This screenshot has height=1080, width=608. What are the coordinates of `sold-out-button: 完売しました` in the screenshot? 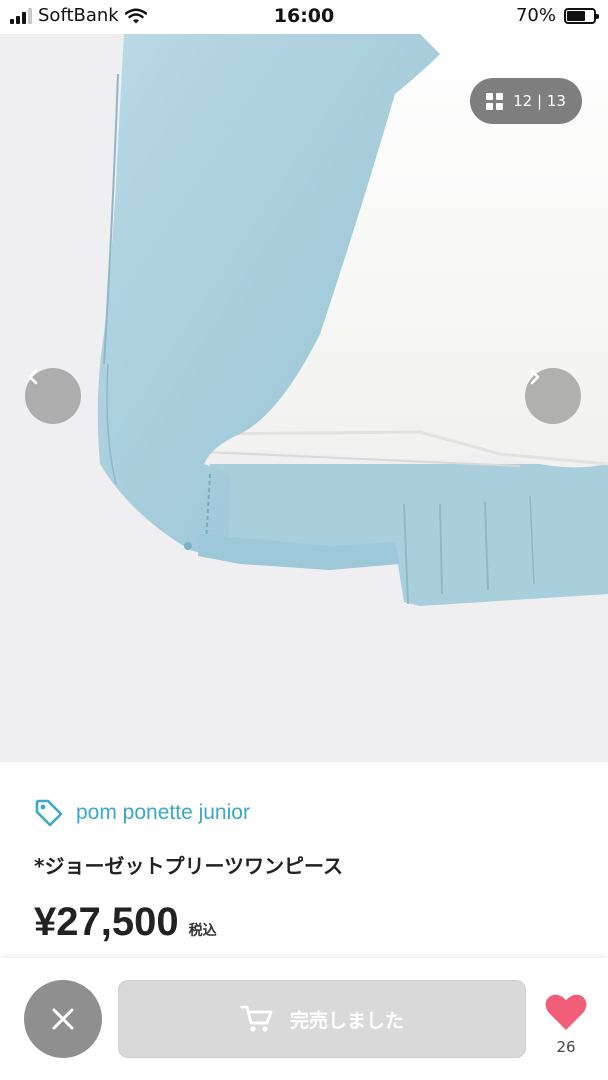 It's located at (322, 1019).